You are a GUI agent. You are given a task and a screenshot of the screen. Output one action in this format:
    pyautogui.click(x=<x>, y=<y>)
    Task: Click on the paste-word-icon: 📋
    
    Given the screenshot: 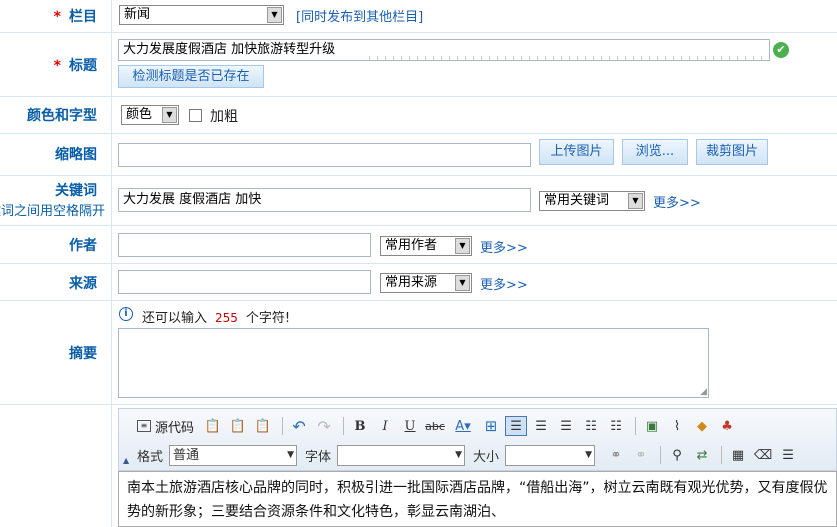 What is the action you would take?
    pyautogui.click(x=263, y=426)
    